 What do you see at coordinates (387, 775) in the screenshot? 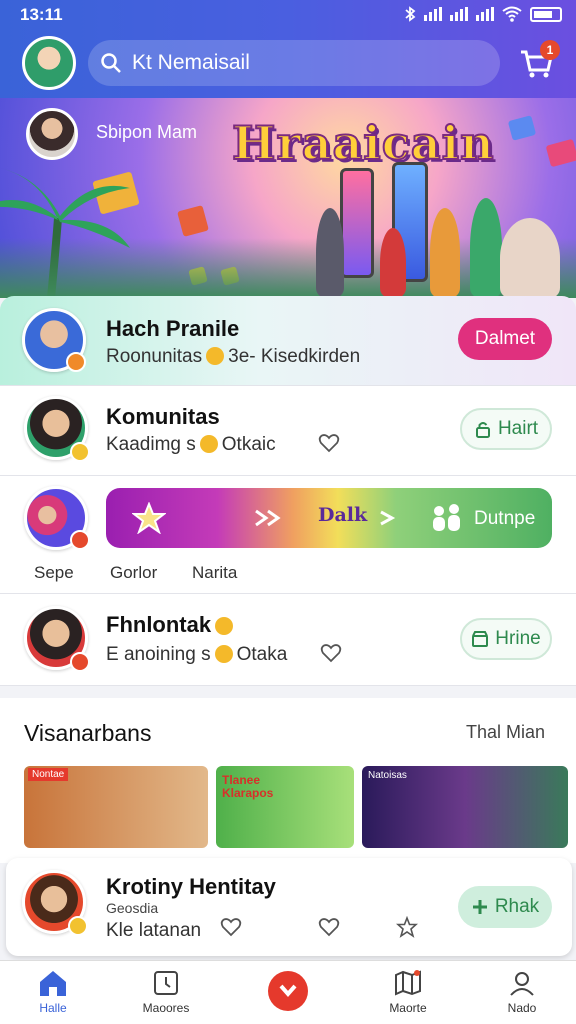
I see `thumb-tag: Natoisas` at bounding box center [387, 775].